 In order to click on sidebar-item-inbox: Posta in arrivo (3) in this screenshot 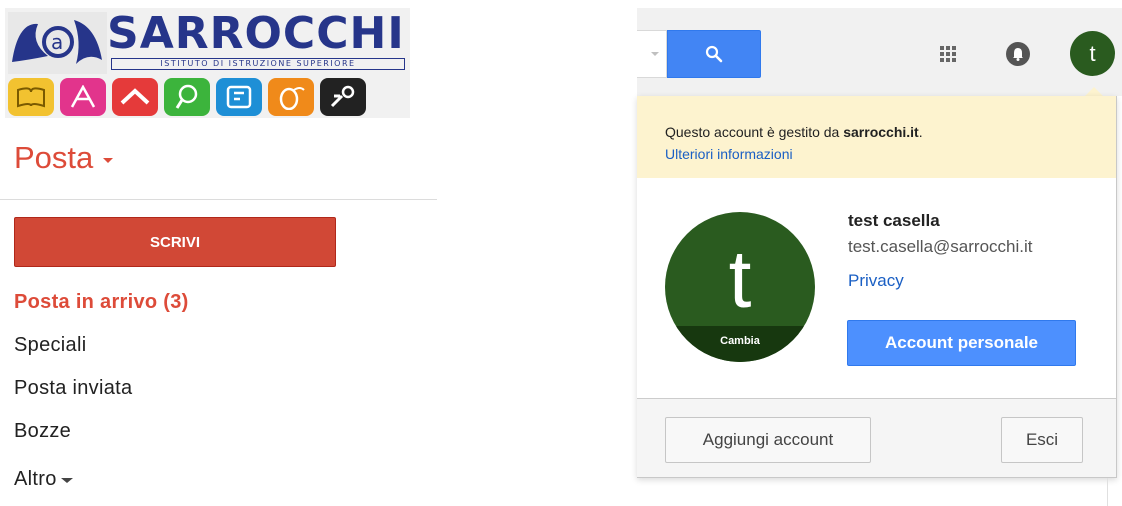, I will do `click(101, 306)`.